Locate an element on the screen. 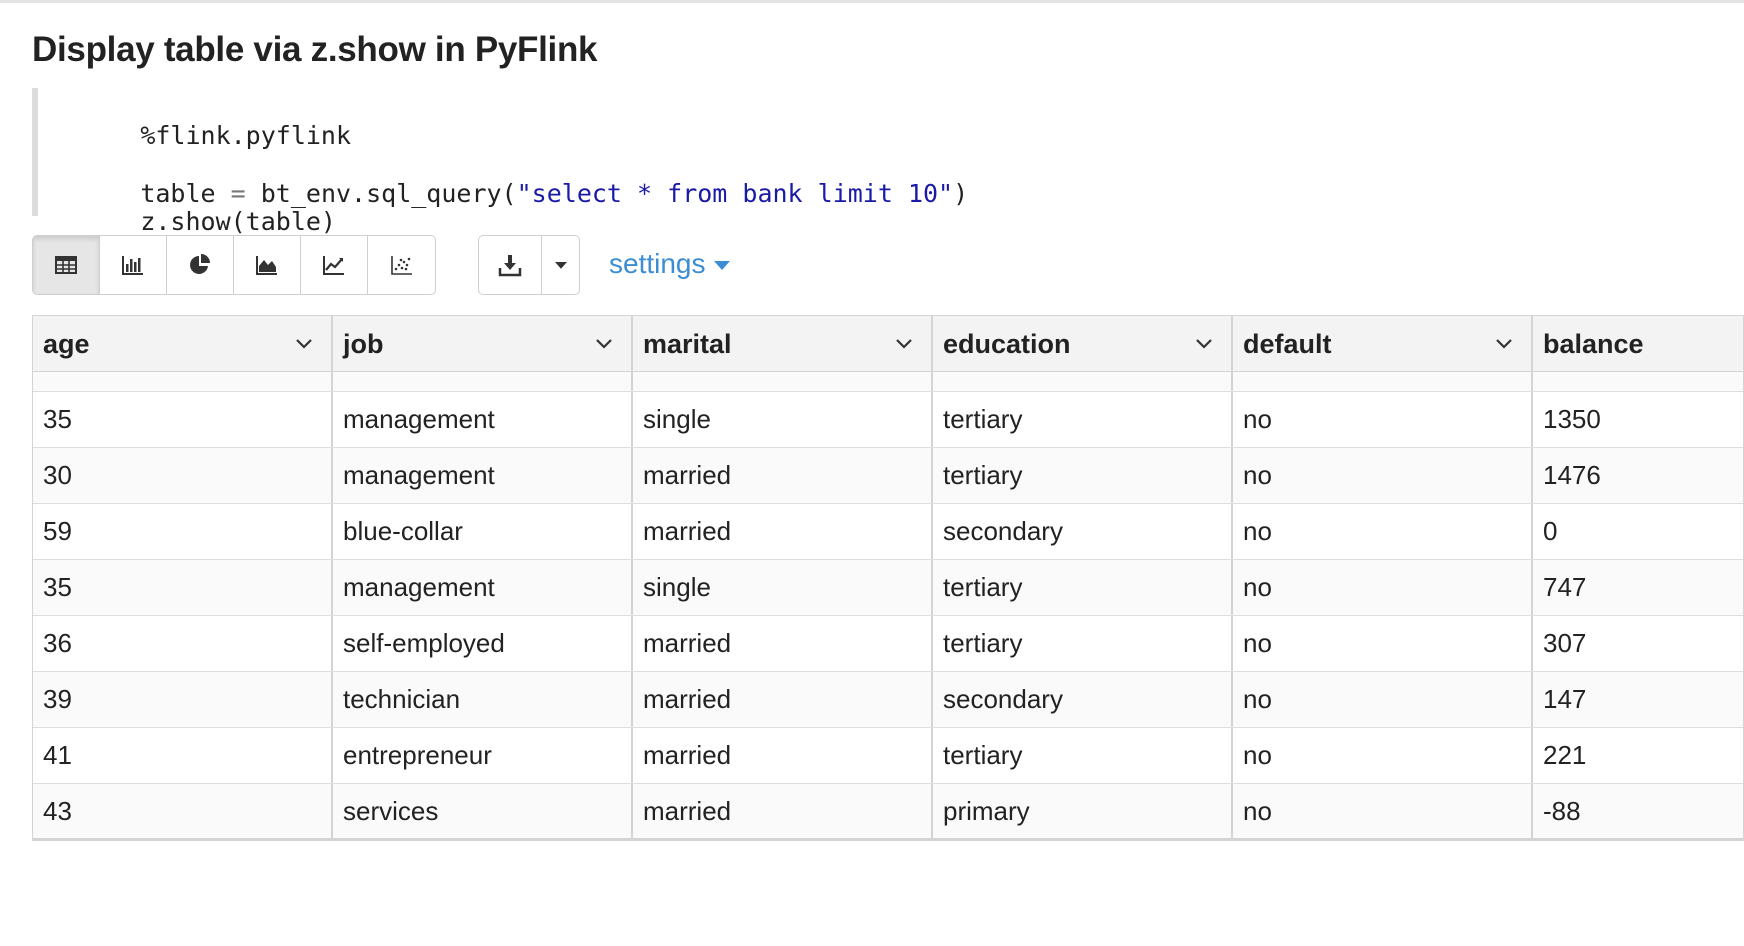 The width and height of the screenshot is (1744, 946). table-cell-age: 36 is located at coordinates (183, 643).